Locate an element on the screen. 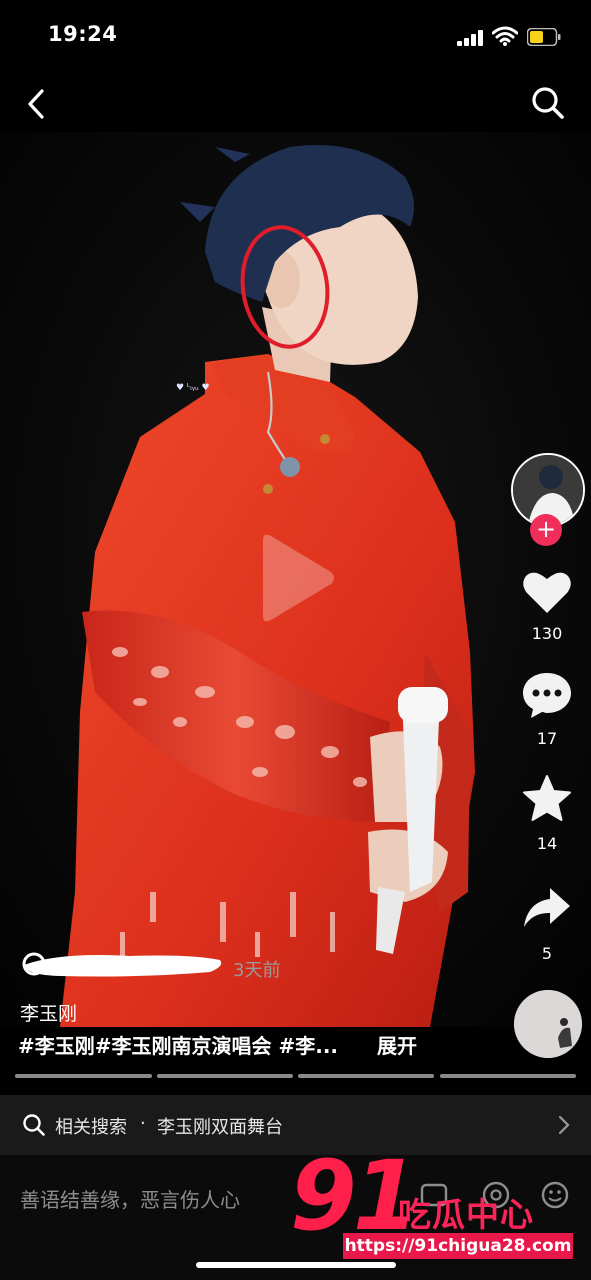 Image resolution: width=591 pixels, height=1280 pixels. related-search-label: 相关搜索 is located at coordinates (91, 1127).